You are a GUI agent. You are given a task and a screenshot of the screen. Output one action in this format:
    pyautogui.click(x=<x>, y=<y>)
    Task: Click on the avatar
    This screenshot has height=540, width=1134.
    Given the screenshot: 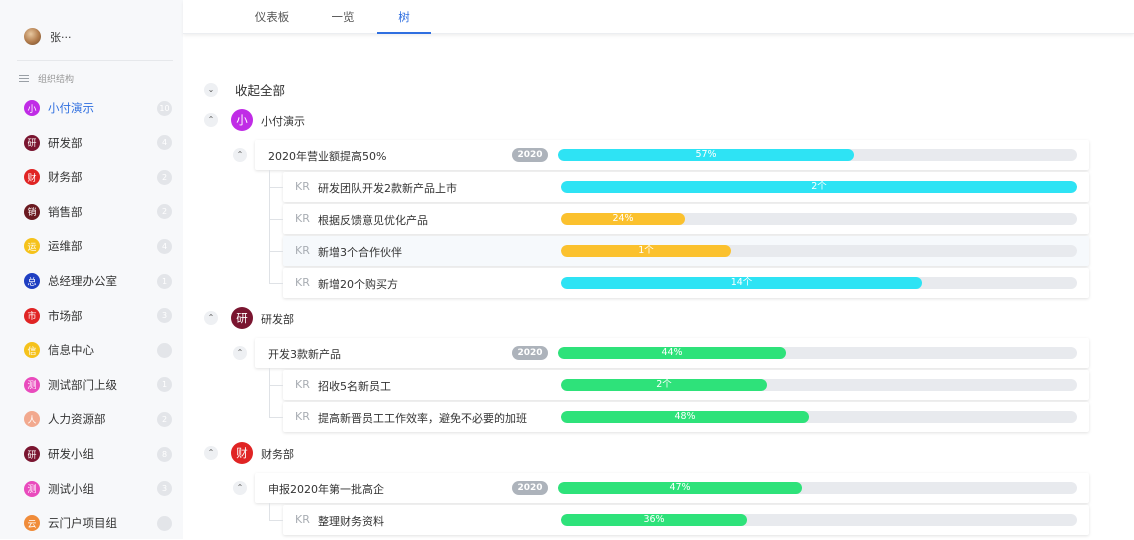 What is the action you would take?
    pyautogui.click(x=32, y=36)
    